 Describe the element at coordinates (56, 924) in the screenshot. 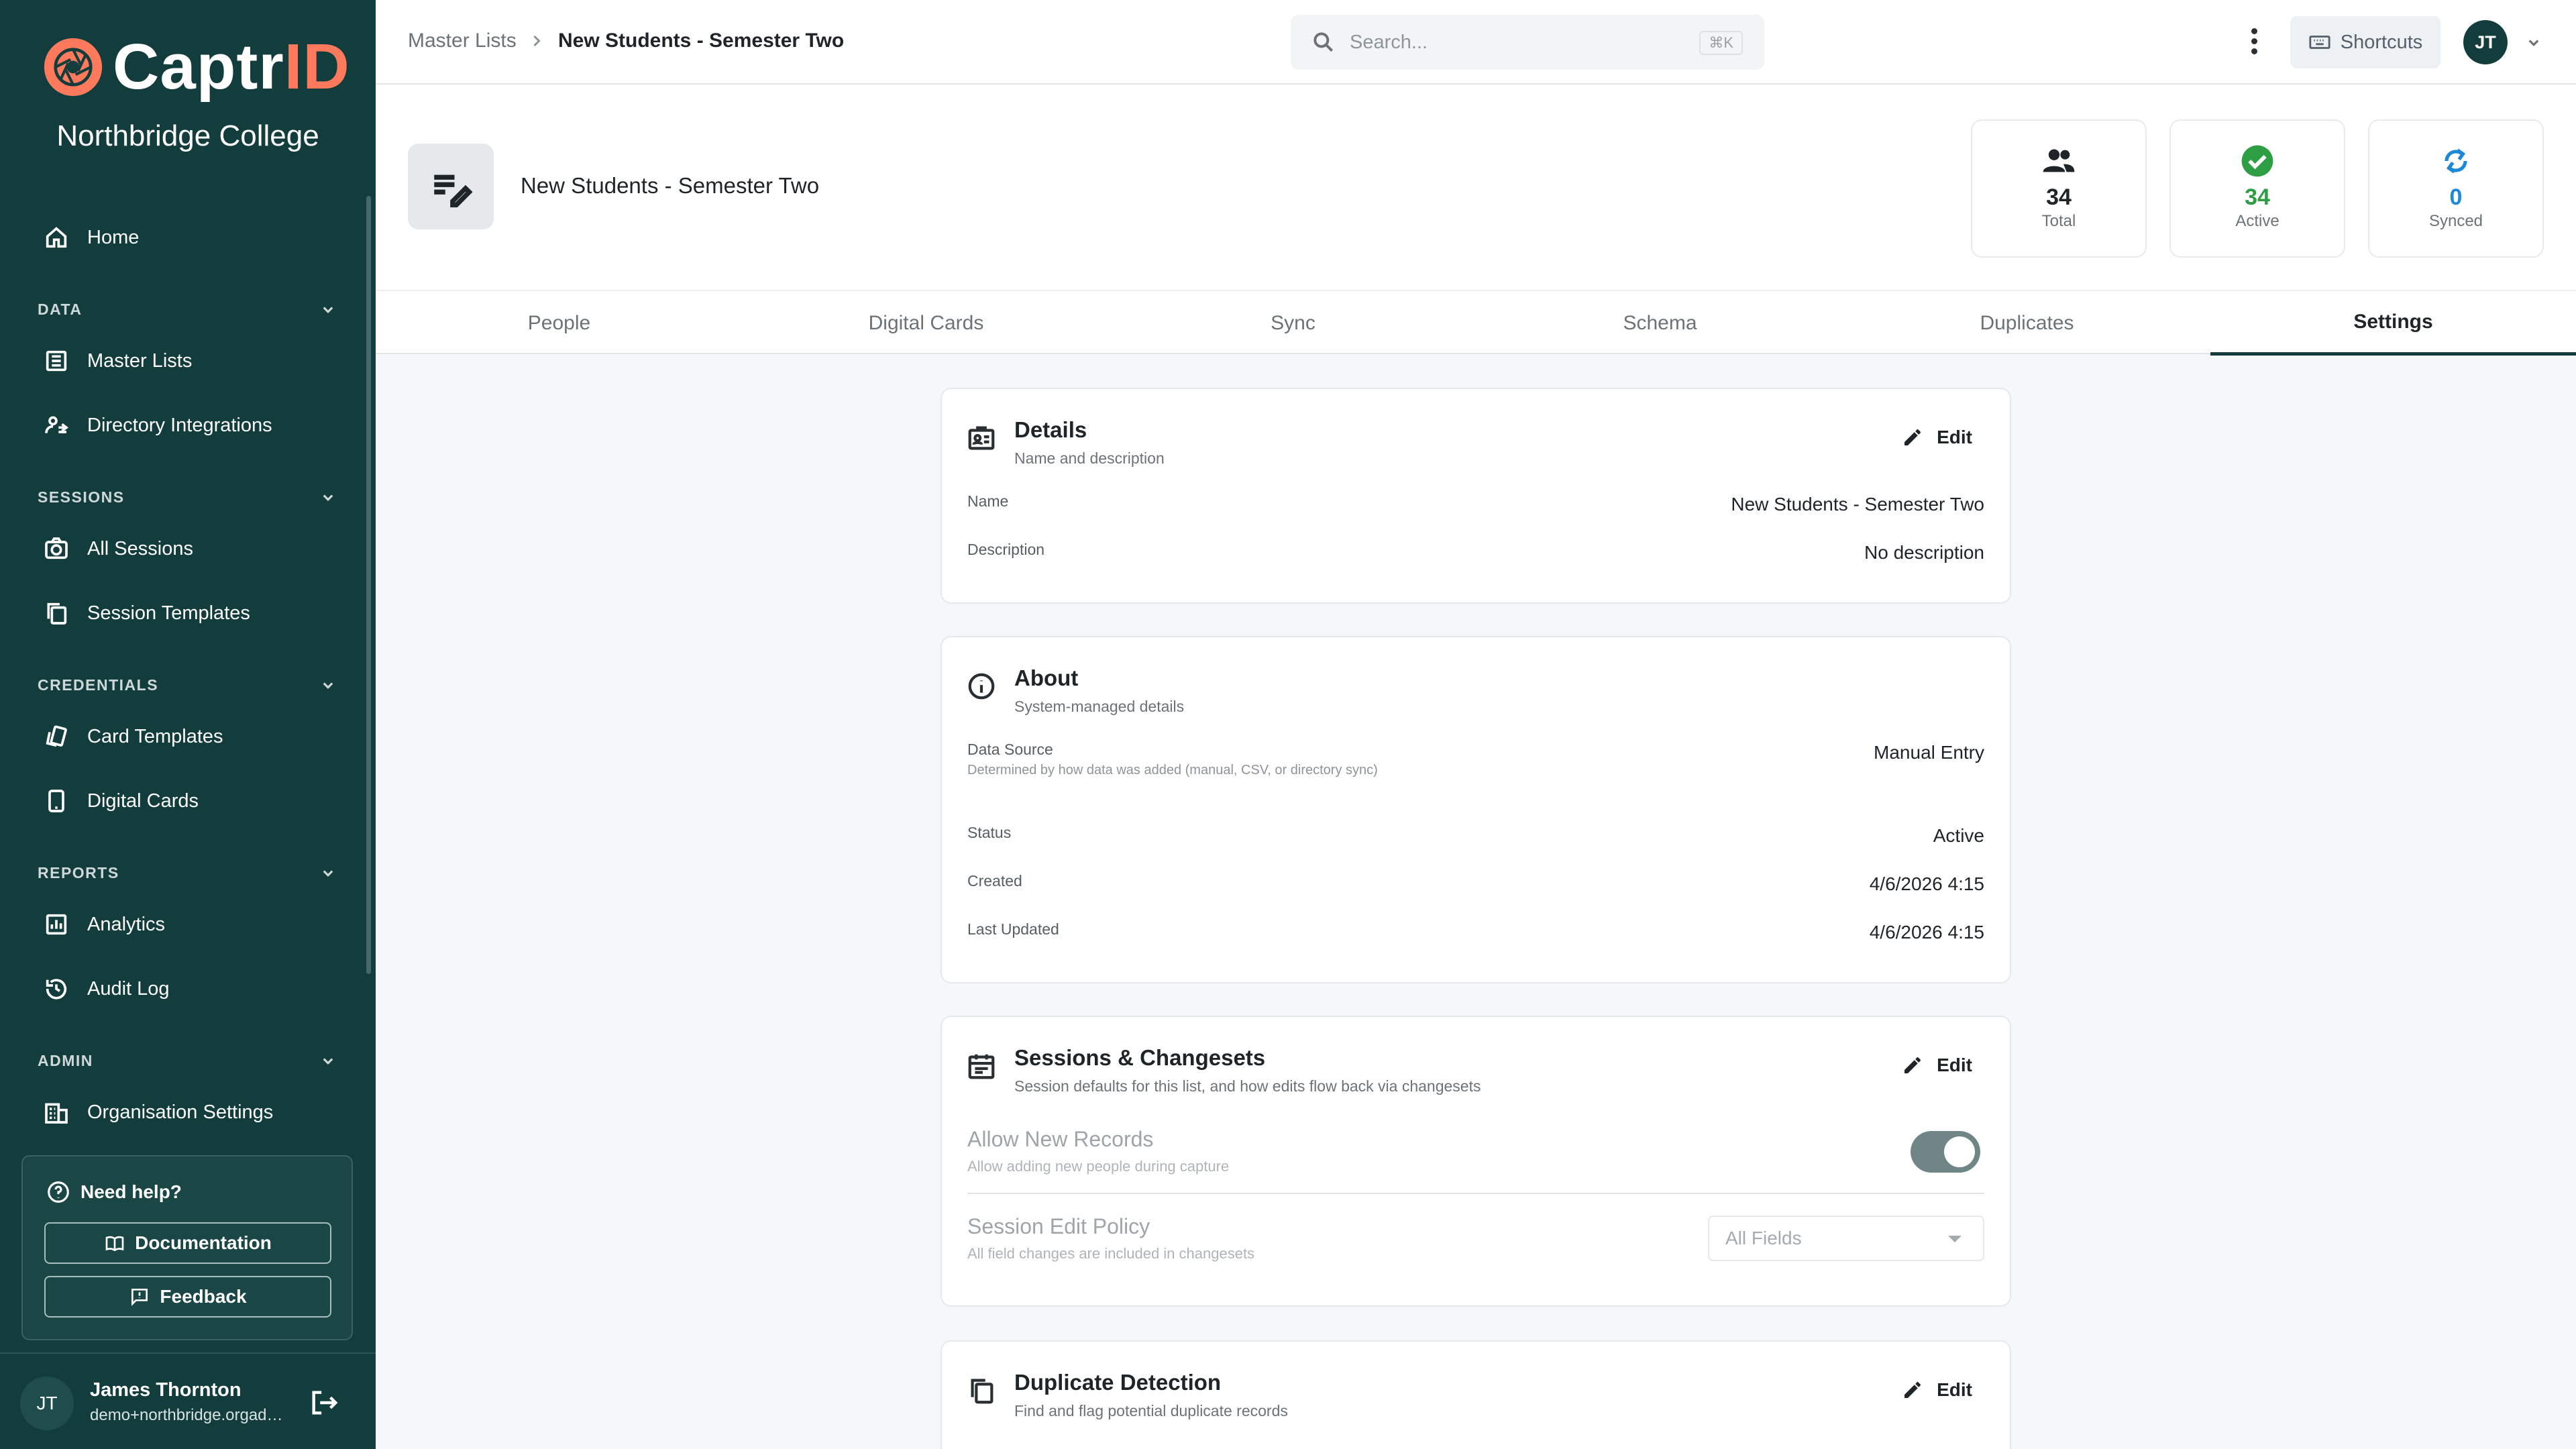

I see `analytics-icon` at that location.